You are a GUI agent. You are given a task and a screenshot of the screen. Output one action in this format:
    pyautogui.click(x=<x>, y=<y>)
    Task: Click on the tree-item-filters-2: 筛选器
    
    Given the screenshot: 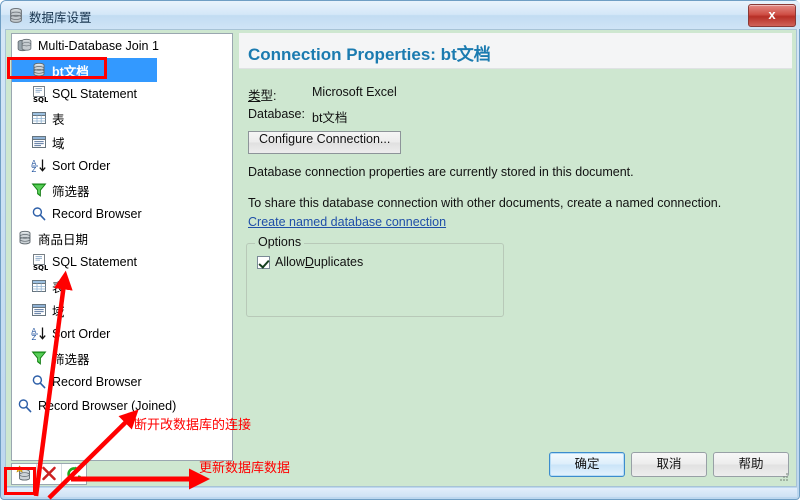 What is the action you would take?
    pyautogui.click(x=122, y=358)
    